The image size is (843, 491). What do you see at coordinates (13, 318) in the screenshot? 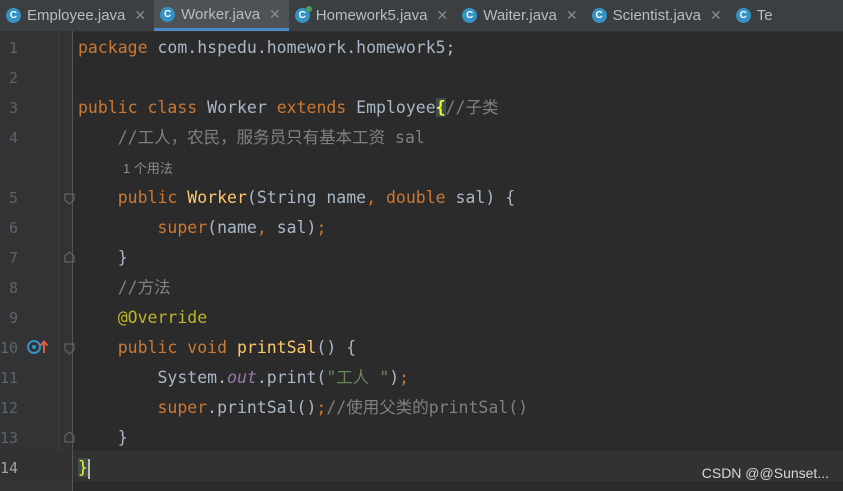
I see `line-number: 9` at bounding box center [13, 318].